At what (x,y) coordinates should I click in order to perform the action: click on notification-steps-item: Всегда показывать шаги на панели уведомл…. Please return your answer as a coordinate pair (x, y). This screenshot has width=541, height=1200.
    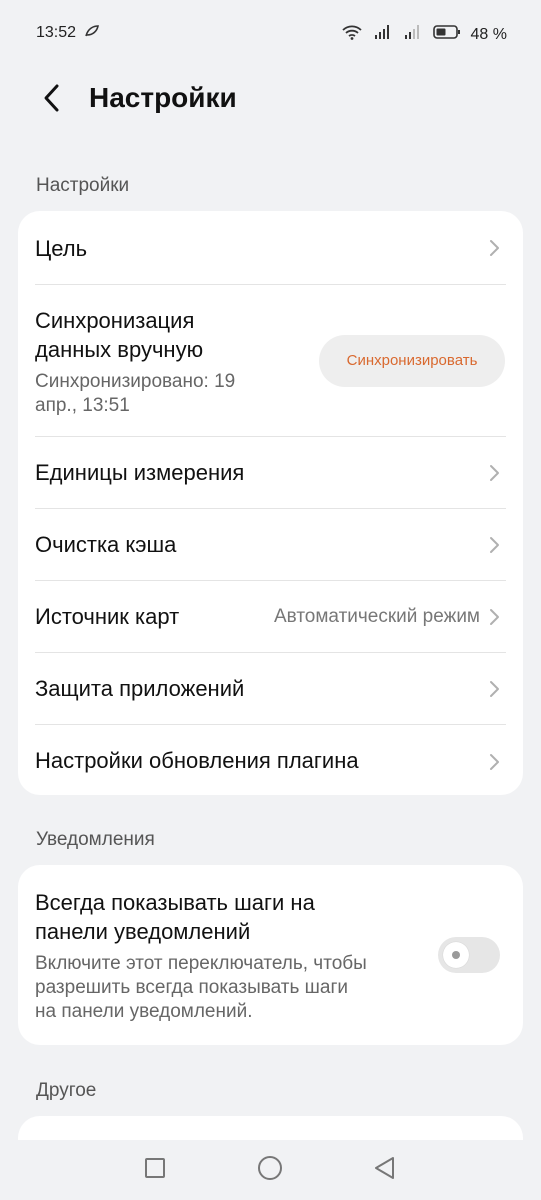
    Looking at the image, I should click on (270, 955).